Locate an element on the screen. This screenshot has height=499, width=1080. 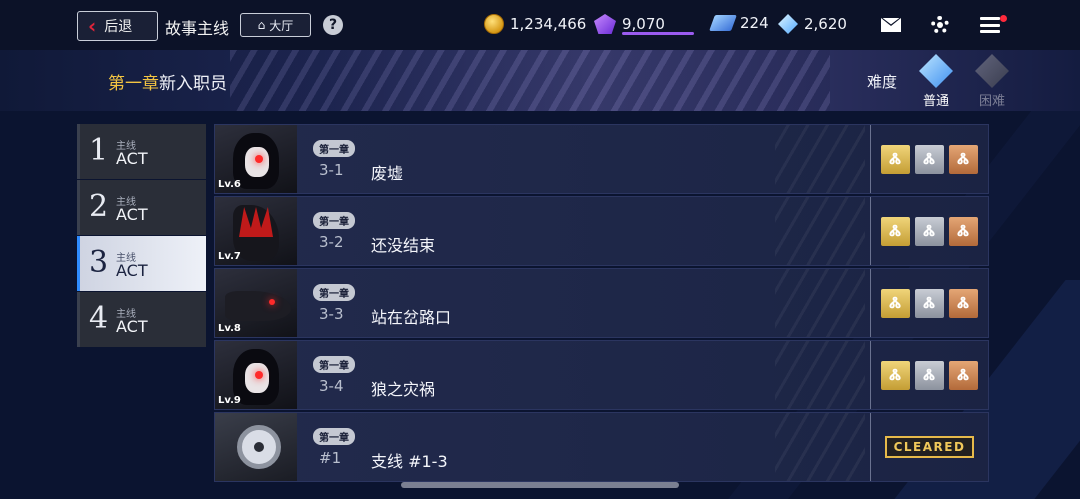
difficulty-hard-label: 困难 is located at coordinates (991, 101).